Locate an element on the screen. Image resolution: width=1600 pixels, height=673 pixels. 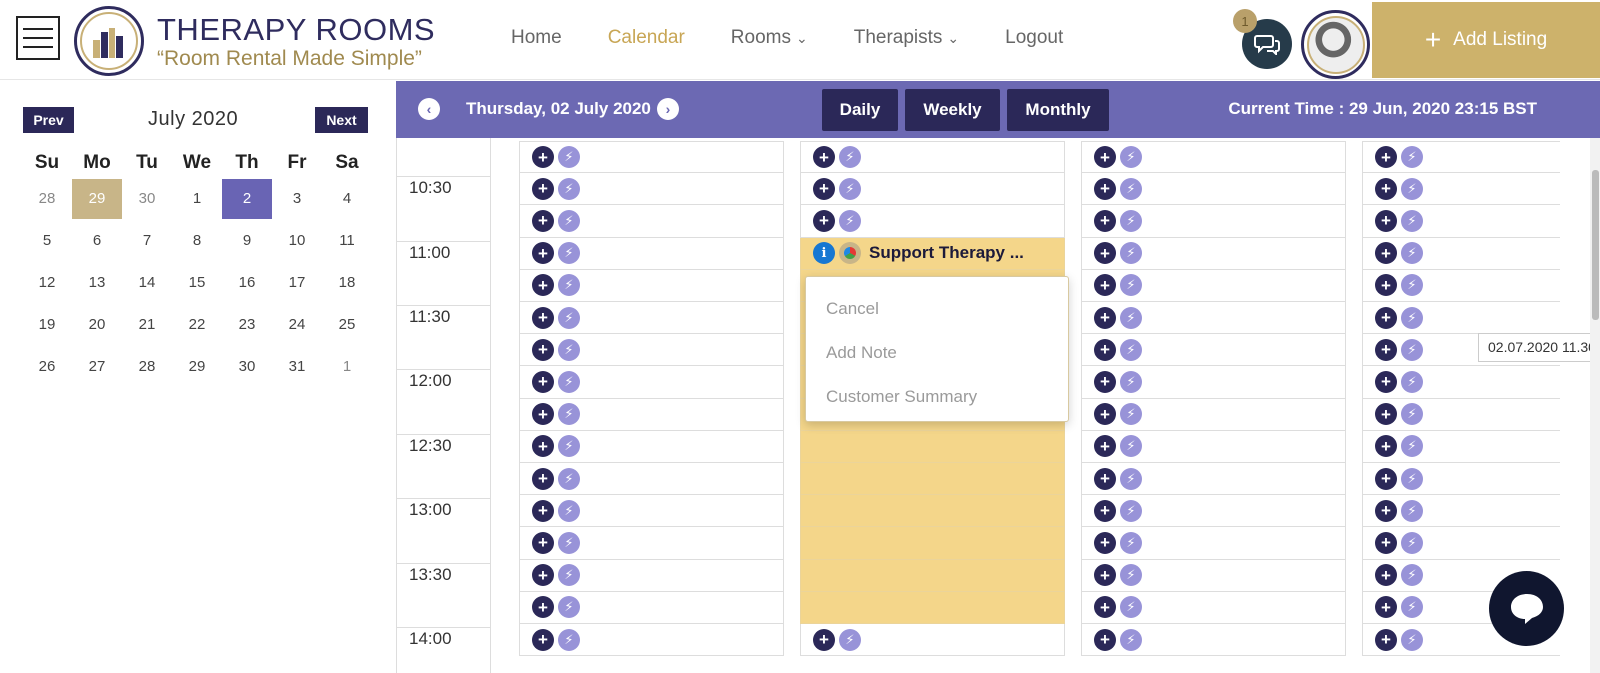
calendar-day: 11 is located at coordinates (347, 241).